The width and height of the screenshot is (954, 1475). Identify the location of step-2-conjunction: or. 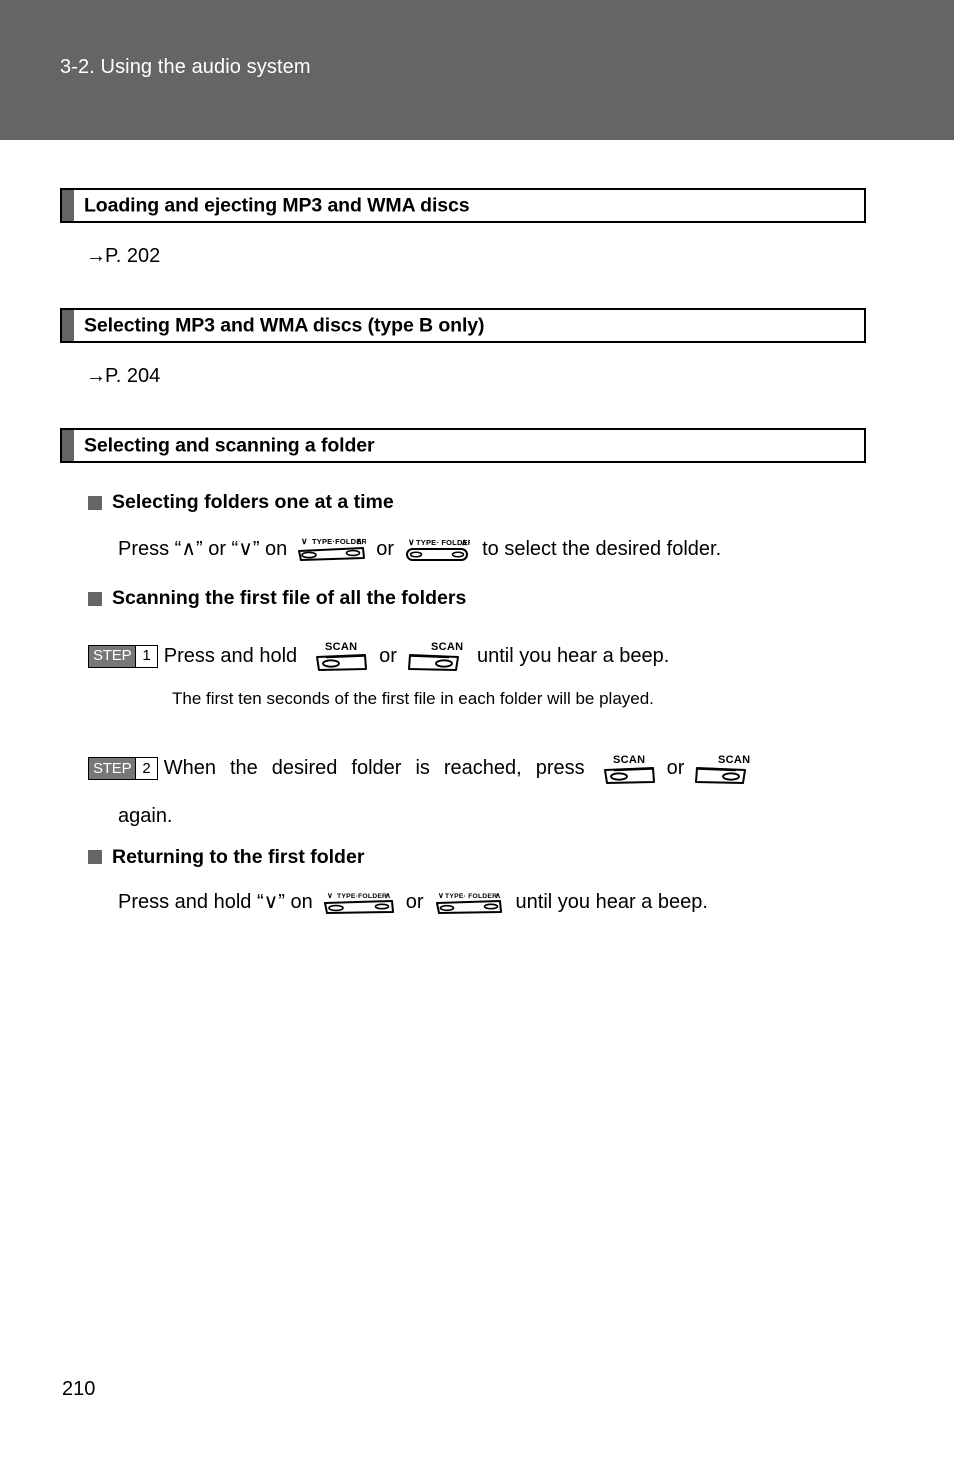
(675, 768).